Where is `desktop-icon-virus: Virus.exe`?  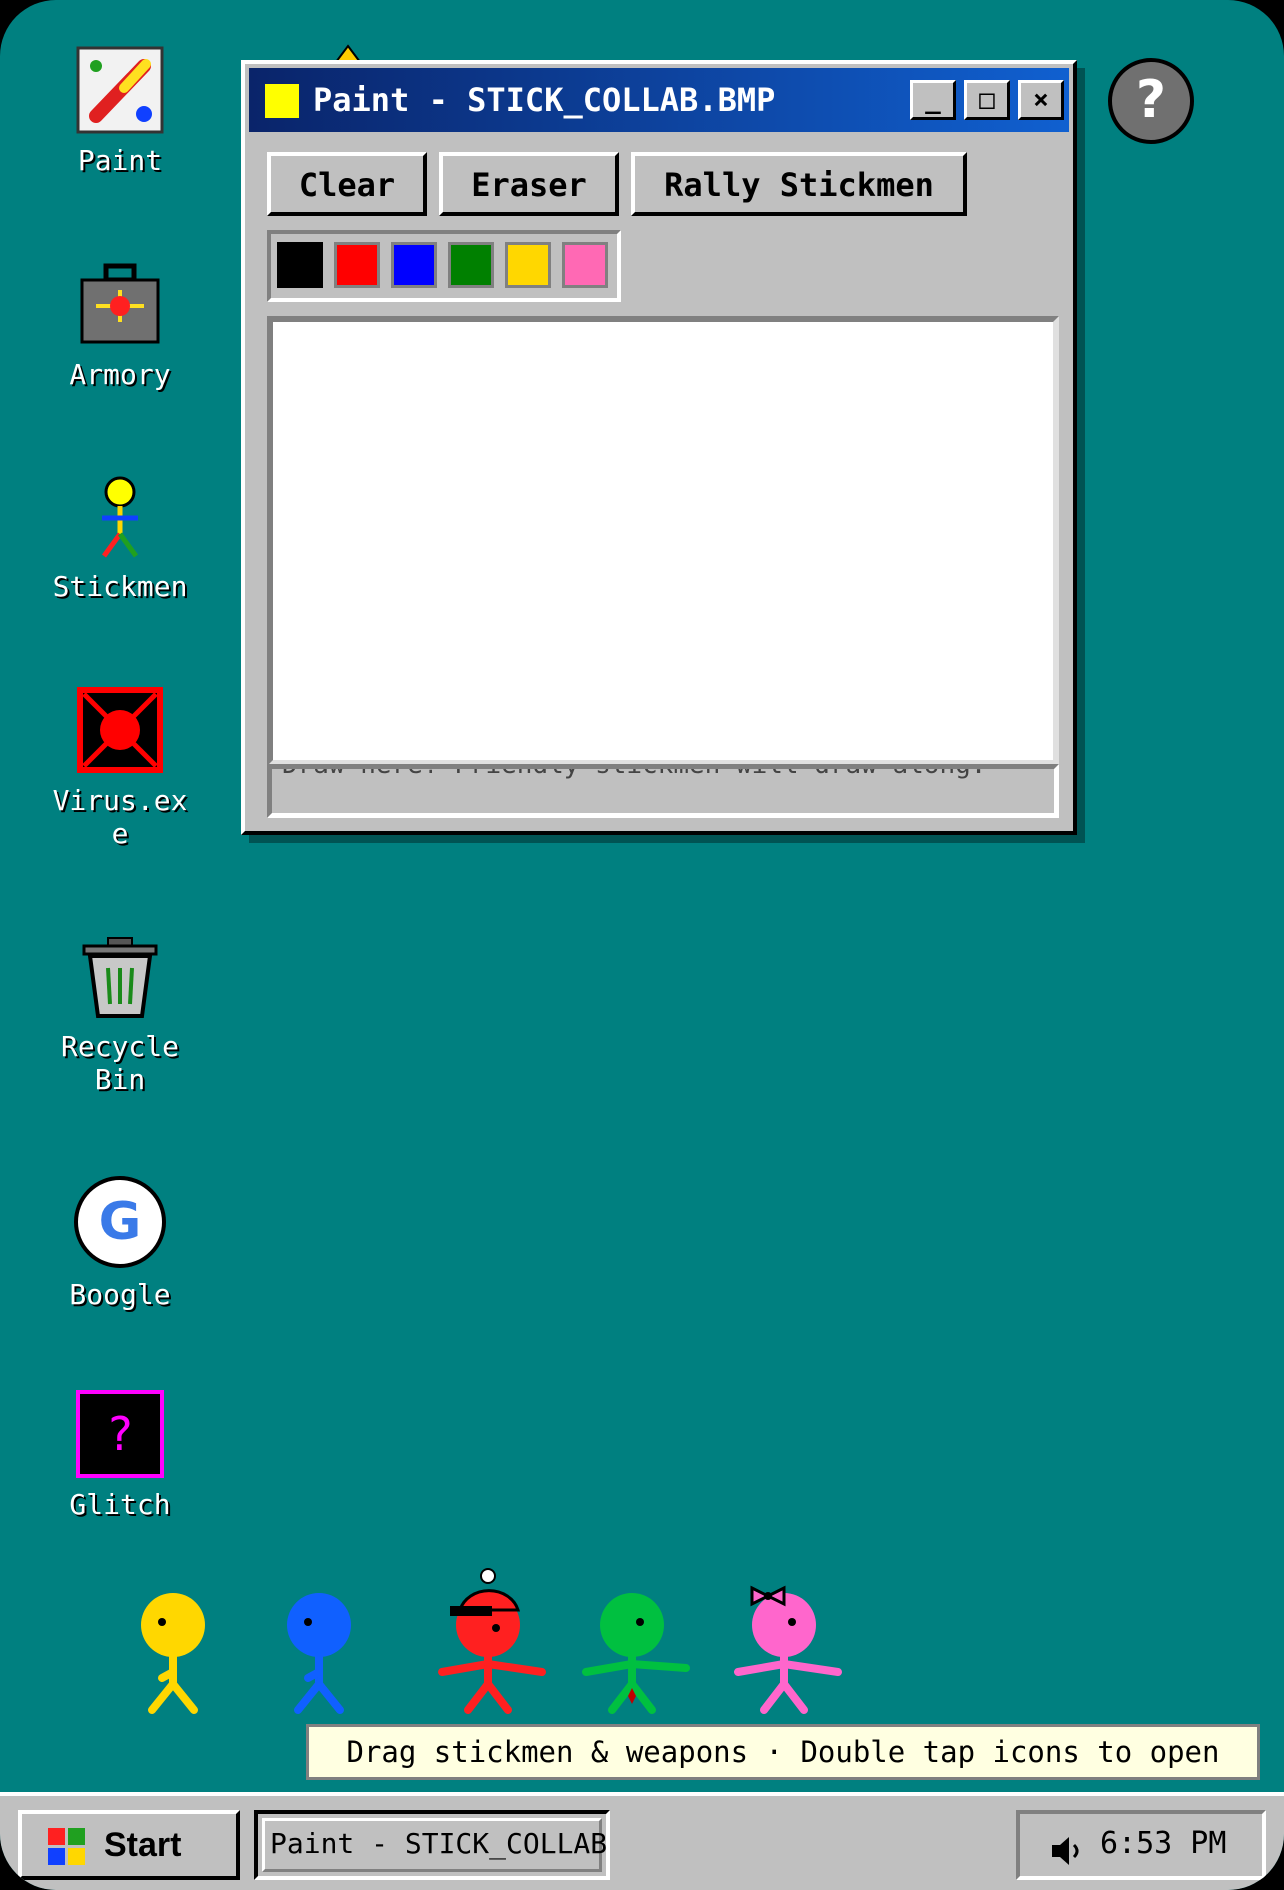 desktop-icon-virus: Virus.exe is located at coordinates (120, 768).